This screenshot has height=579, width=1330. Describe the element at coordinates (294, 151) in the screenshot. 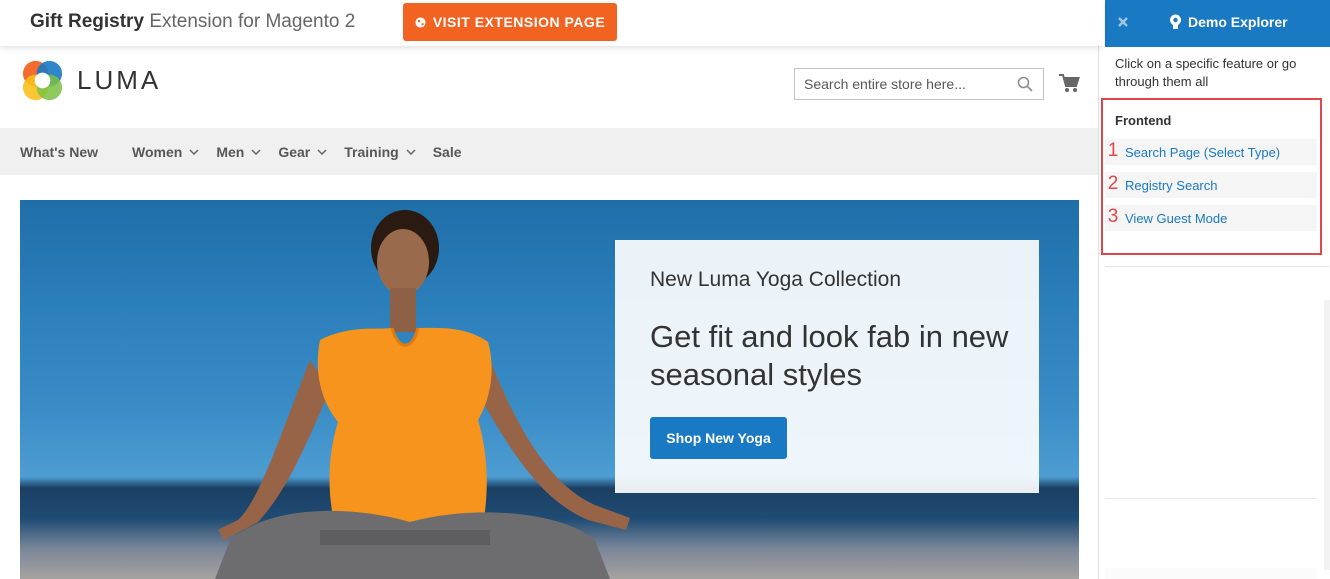

I see `nav-item-label: Gear` at that location.